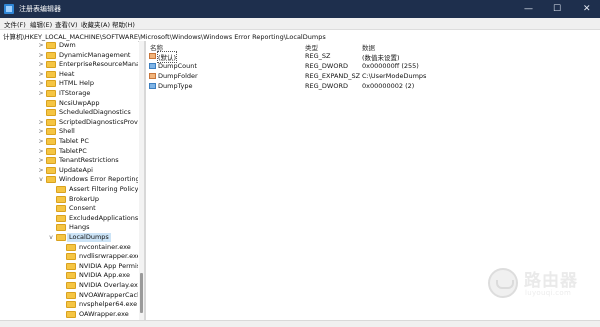  Describe the element at coordinates (89, 237) in the screenshot. I see `tree-node-label: LocalDumps` at that location.